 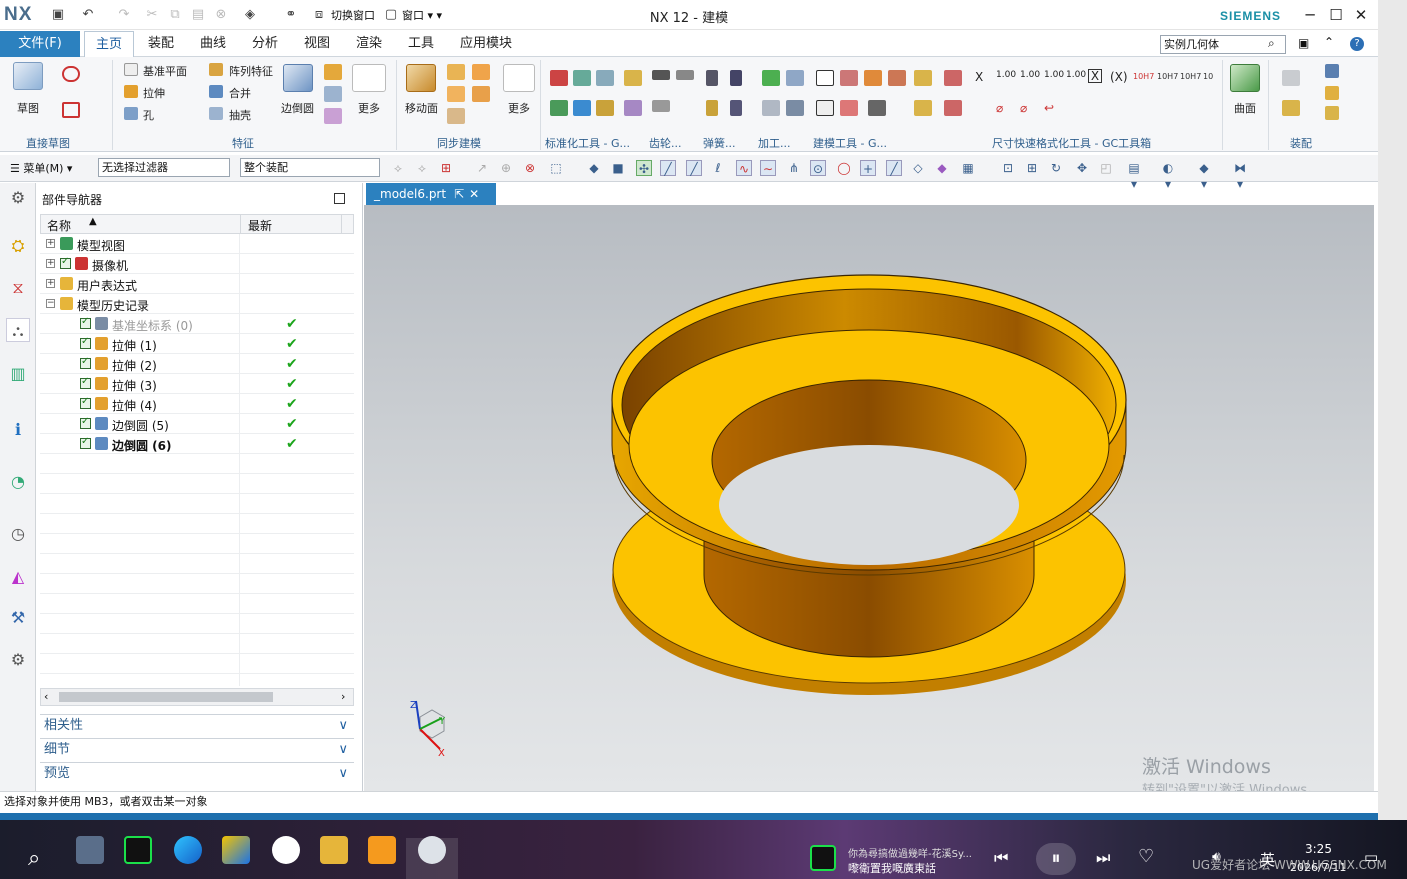 What do you see at coordinates (459, 194) in the screenshot?
I see `popout-icon: ⇱` at bounding box center [459, 194].